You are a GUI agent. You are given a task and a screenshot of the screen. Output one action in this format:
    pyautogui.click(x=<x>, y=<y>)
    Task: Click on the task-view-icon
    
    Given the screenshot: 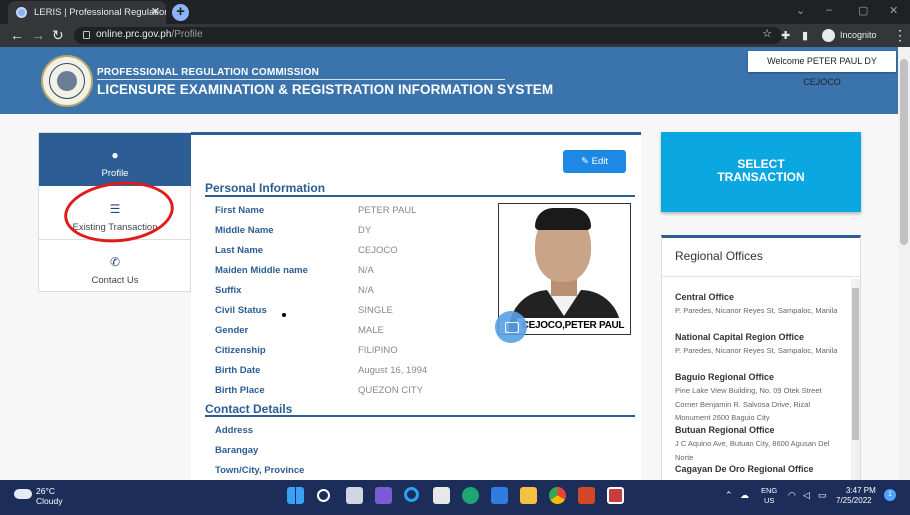 What is the action you would take?
    pyautogui.click(x=354, y=495)
    